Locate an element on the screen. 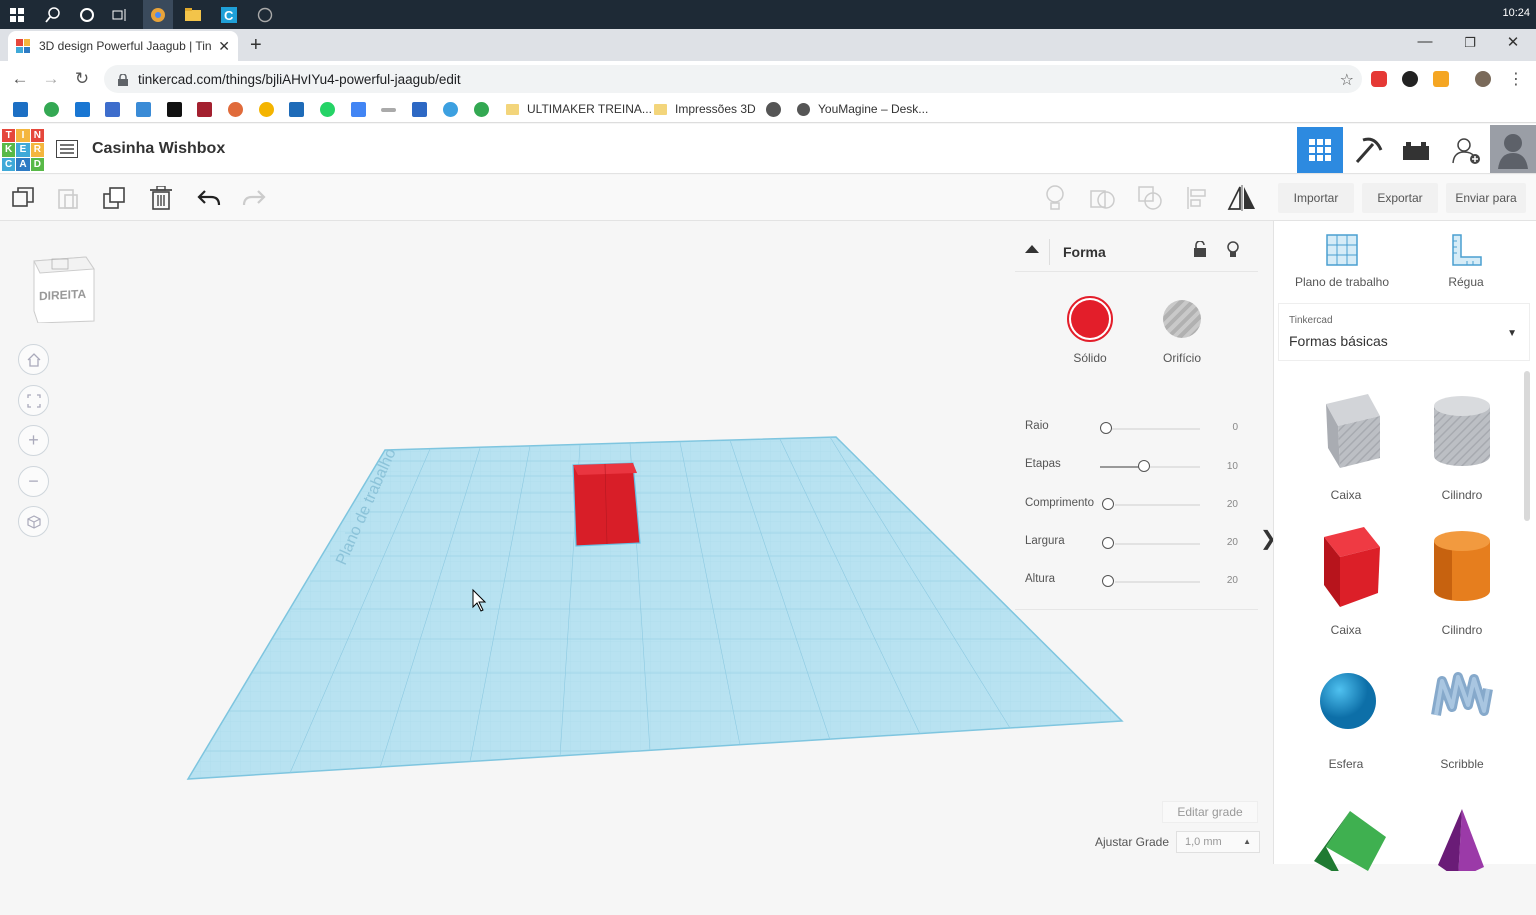  bookmark-drive2-icon is located at coordinates (266, 109).